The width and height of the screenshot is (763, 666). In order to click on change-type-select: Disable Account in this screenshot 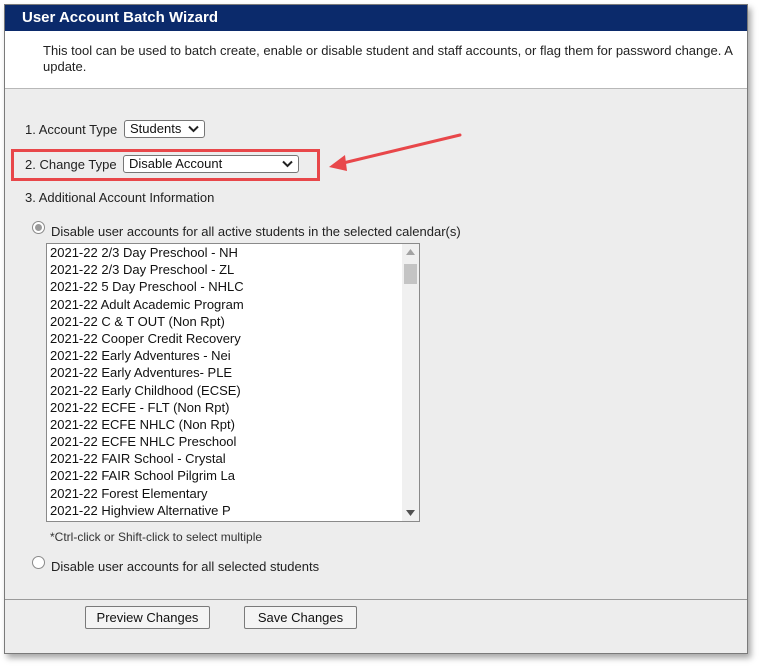, I will do `click(211, 164)`.